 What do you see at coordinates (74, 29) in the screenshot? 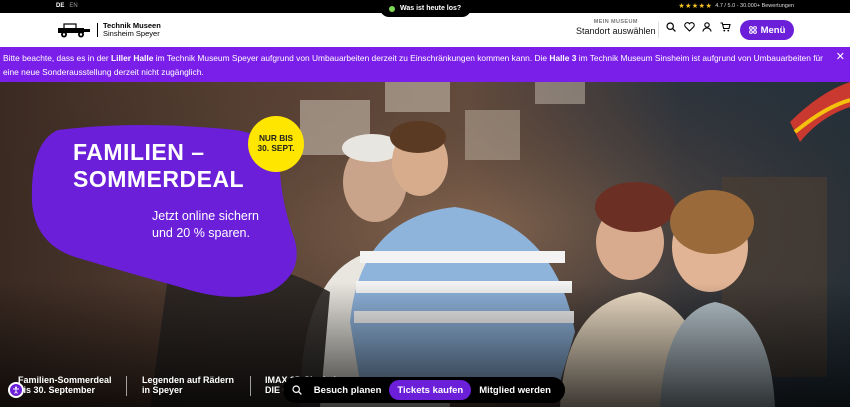
I see `vintage-car-logo-icon` at bounding box center [74, 29].